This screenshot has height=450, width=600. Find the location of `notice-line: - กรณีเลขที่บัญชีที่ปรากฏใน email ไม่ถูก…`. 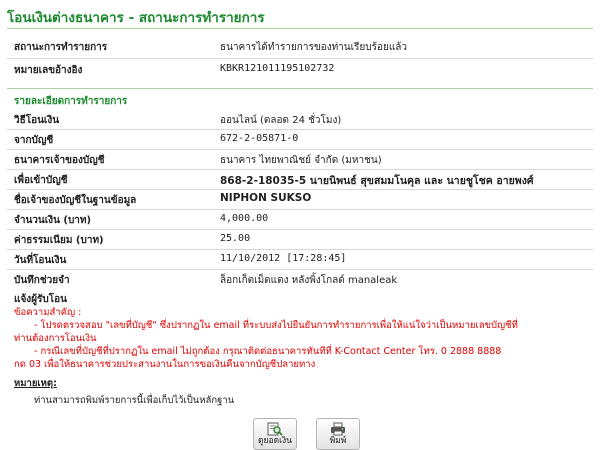

notice-line: - กรณีเลขที่บัญชีที่ปรากฏใน email ไม่ถูก… is located at coordinates (268, 351).